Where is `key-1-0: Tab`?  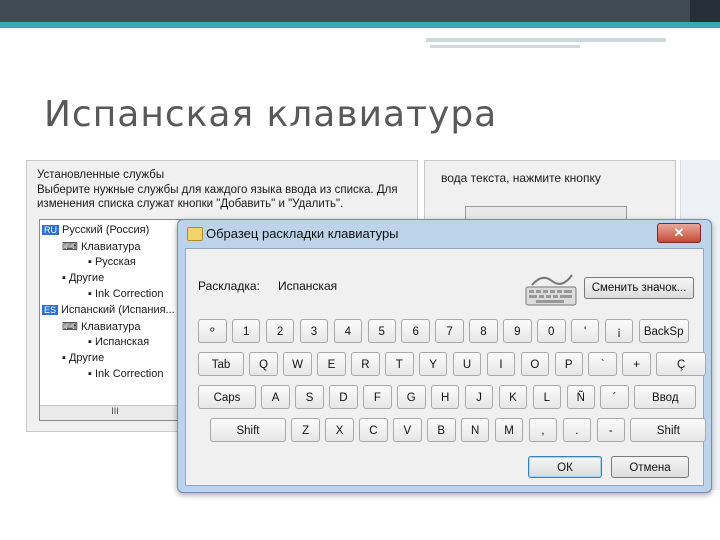
key-1-0: Tab is located at coordinates (221, 364).